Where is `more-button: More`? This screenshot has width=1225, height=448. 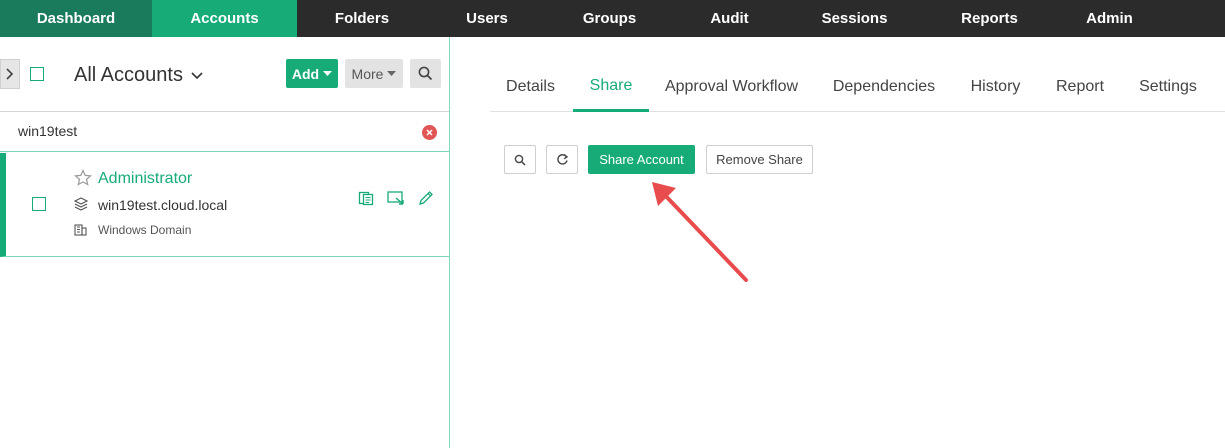 more-button: More is located at coordinates (374, 73).